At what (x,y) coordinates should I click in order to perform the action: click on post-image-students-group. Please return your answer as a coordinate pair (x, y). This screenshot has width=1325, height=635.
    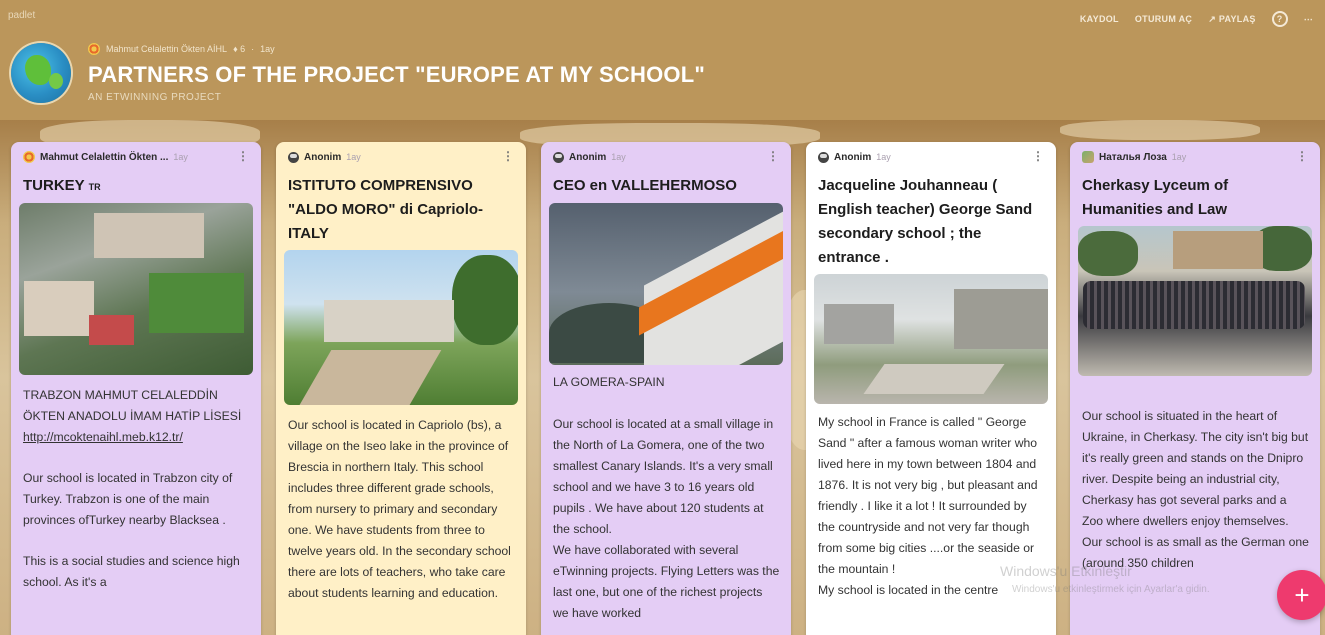
    Looking at the image, I should click on (1195, 301).